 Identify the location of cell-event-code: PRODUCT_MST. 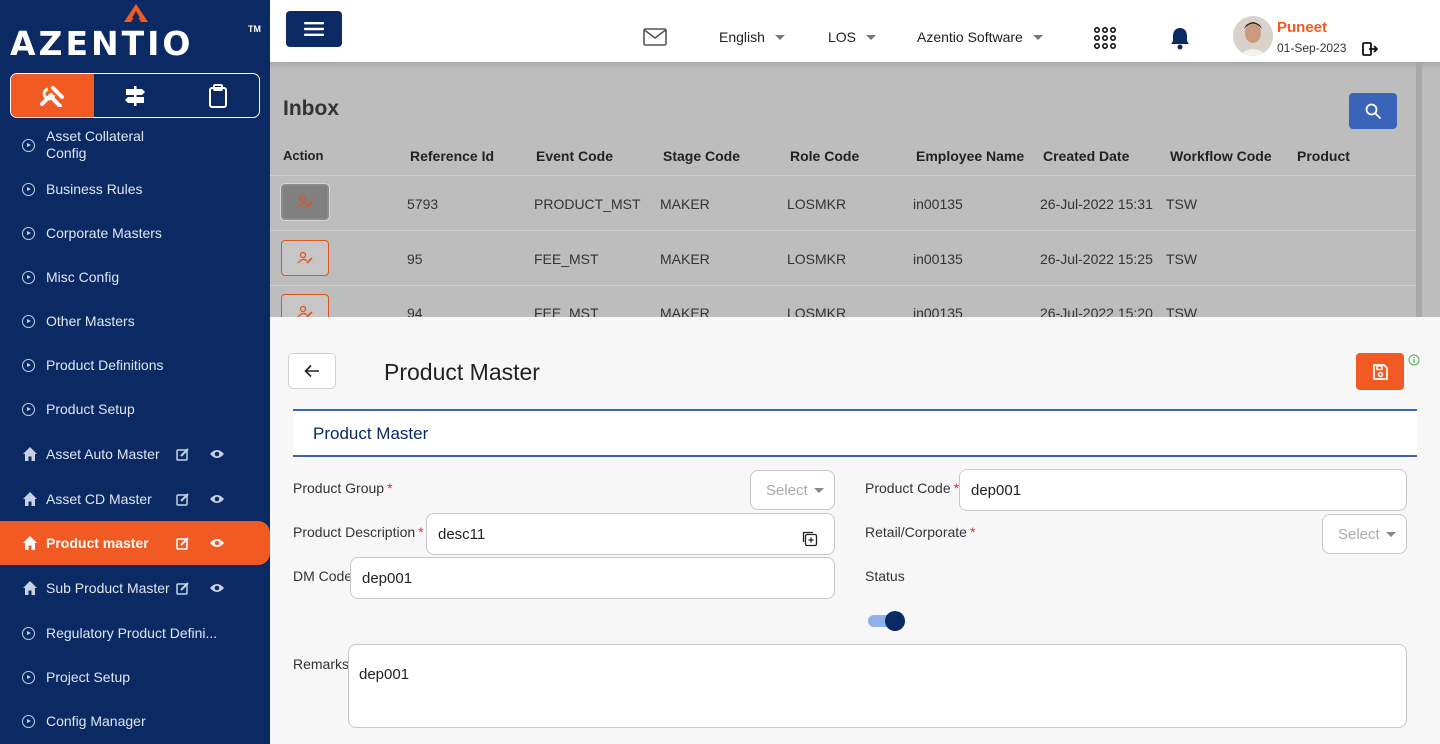
(587, 204).